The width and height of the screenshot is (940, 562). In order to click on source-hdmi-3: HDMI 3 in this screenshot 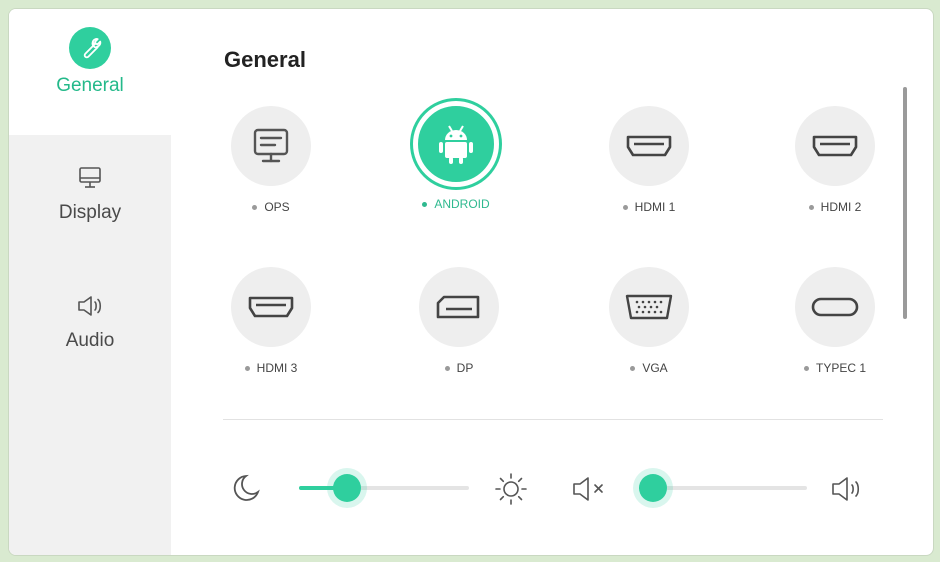, I will do `click(271, 321)`.